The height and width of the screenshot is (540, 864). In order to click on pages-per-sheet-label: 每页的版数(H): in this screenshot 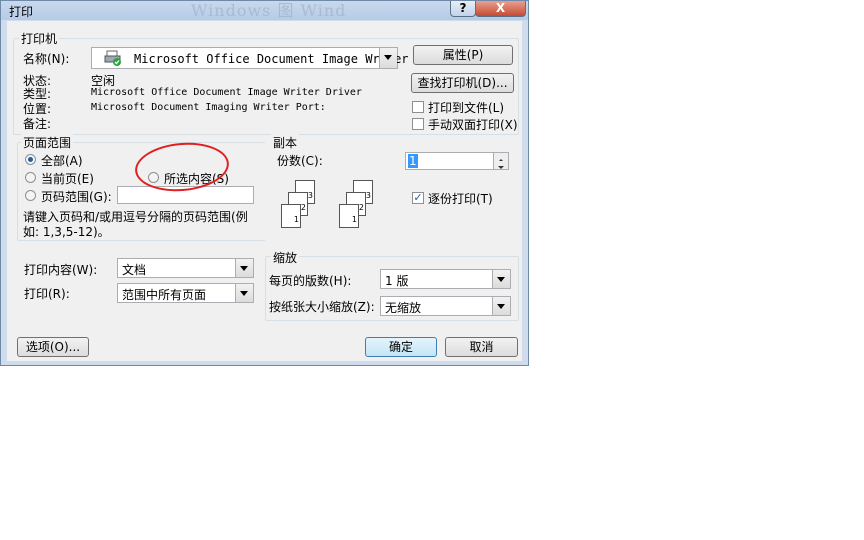, I will do `click(310, 281)`.